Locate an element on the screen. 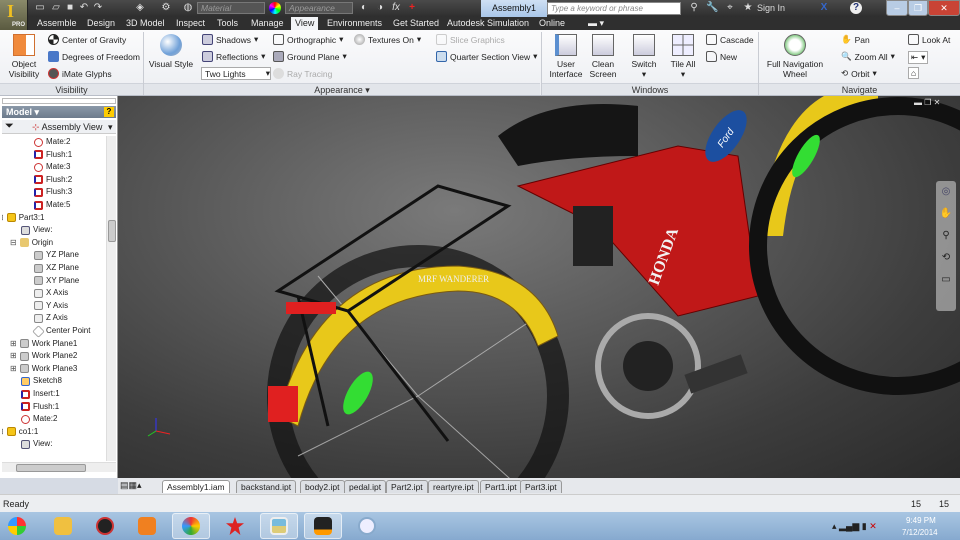 The image size is (960, 540). taskbar-media-app is located at coordinates (105, 526).